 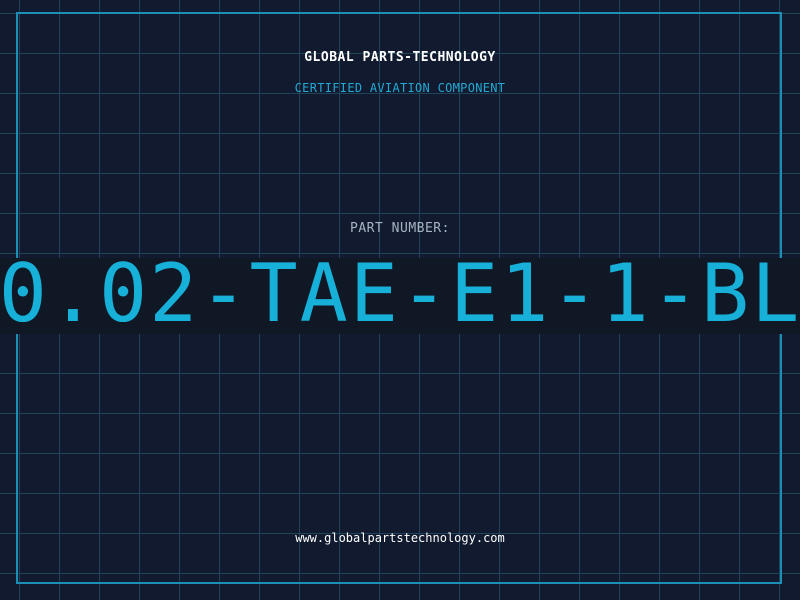 What do you see at coordinates (400, 538) in the screenshot?
I see `website-url: www.globalpartstechnology.com` at bounding box center [400, 538].